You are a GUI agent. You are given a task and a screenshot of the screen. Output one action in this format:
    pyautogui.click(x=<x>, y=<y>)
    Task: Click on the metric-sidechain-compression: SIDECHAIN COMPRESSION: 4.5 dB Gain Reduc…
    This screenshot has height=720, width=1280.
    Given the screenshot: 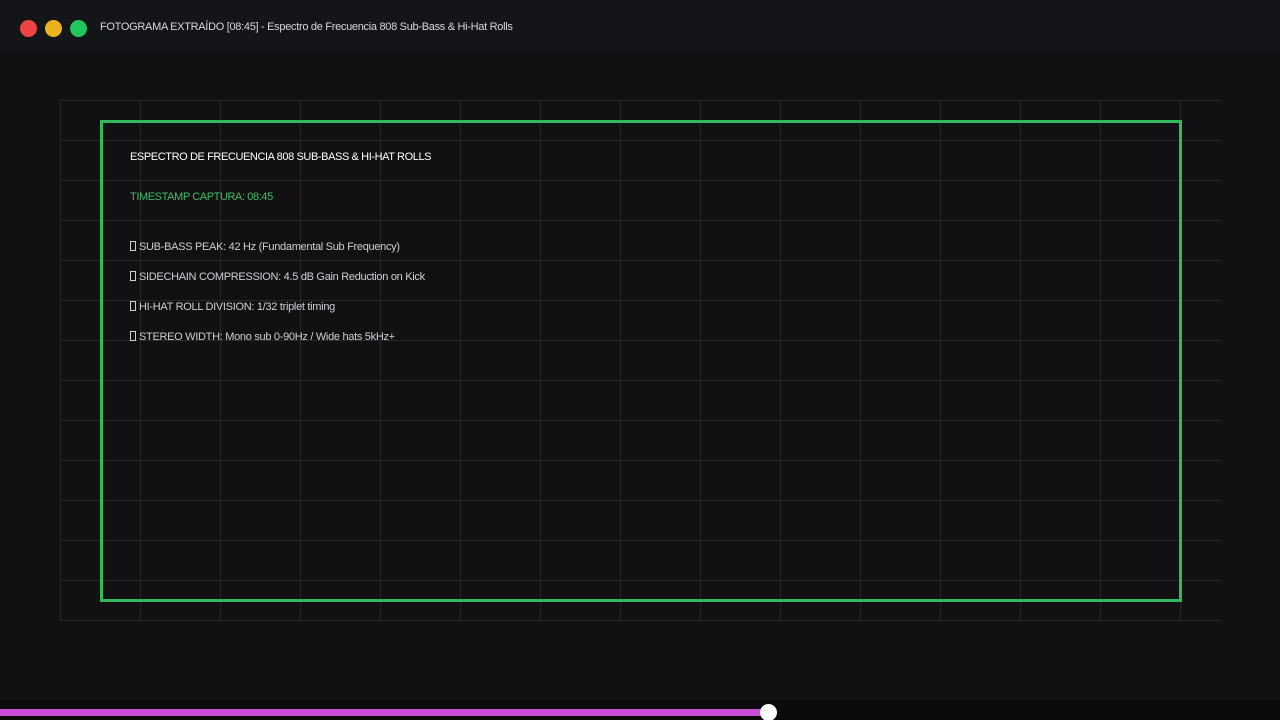 What is the action you would take?
    pyautogui.click(x=277, y=277)
    